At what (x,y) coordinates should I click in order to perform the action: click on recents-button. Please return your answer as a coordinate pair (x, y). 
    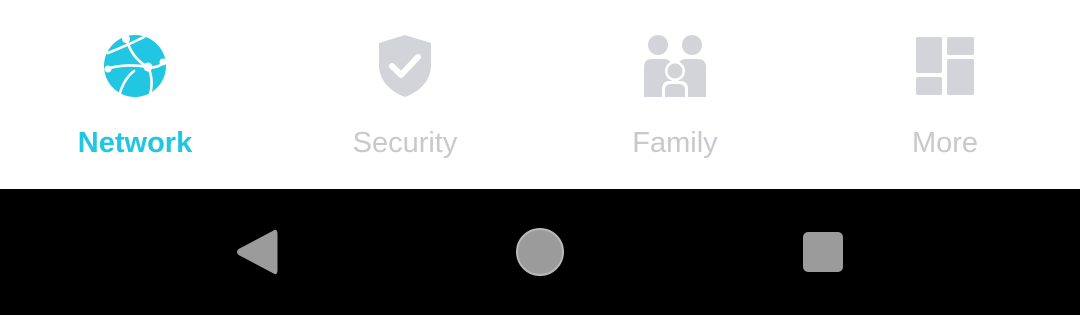
    Looking at the image, I should click on (823, 252).